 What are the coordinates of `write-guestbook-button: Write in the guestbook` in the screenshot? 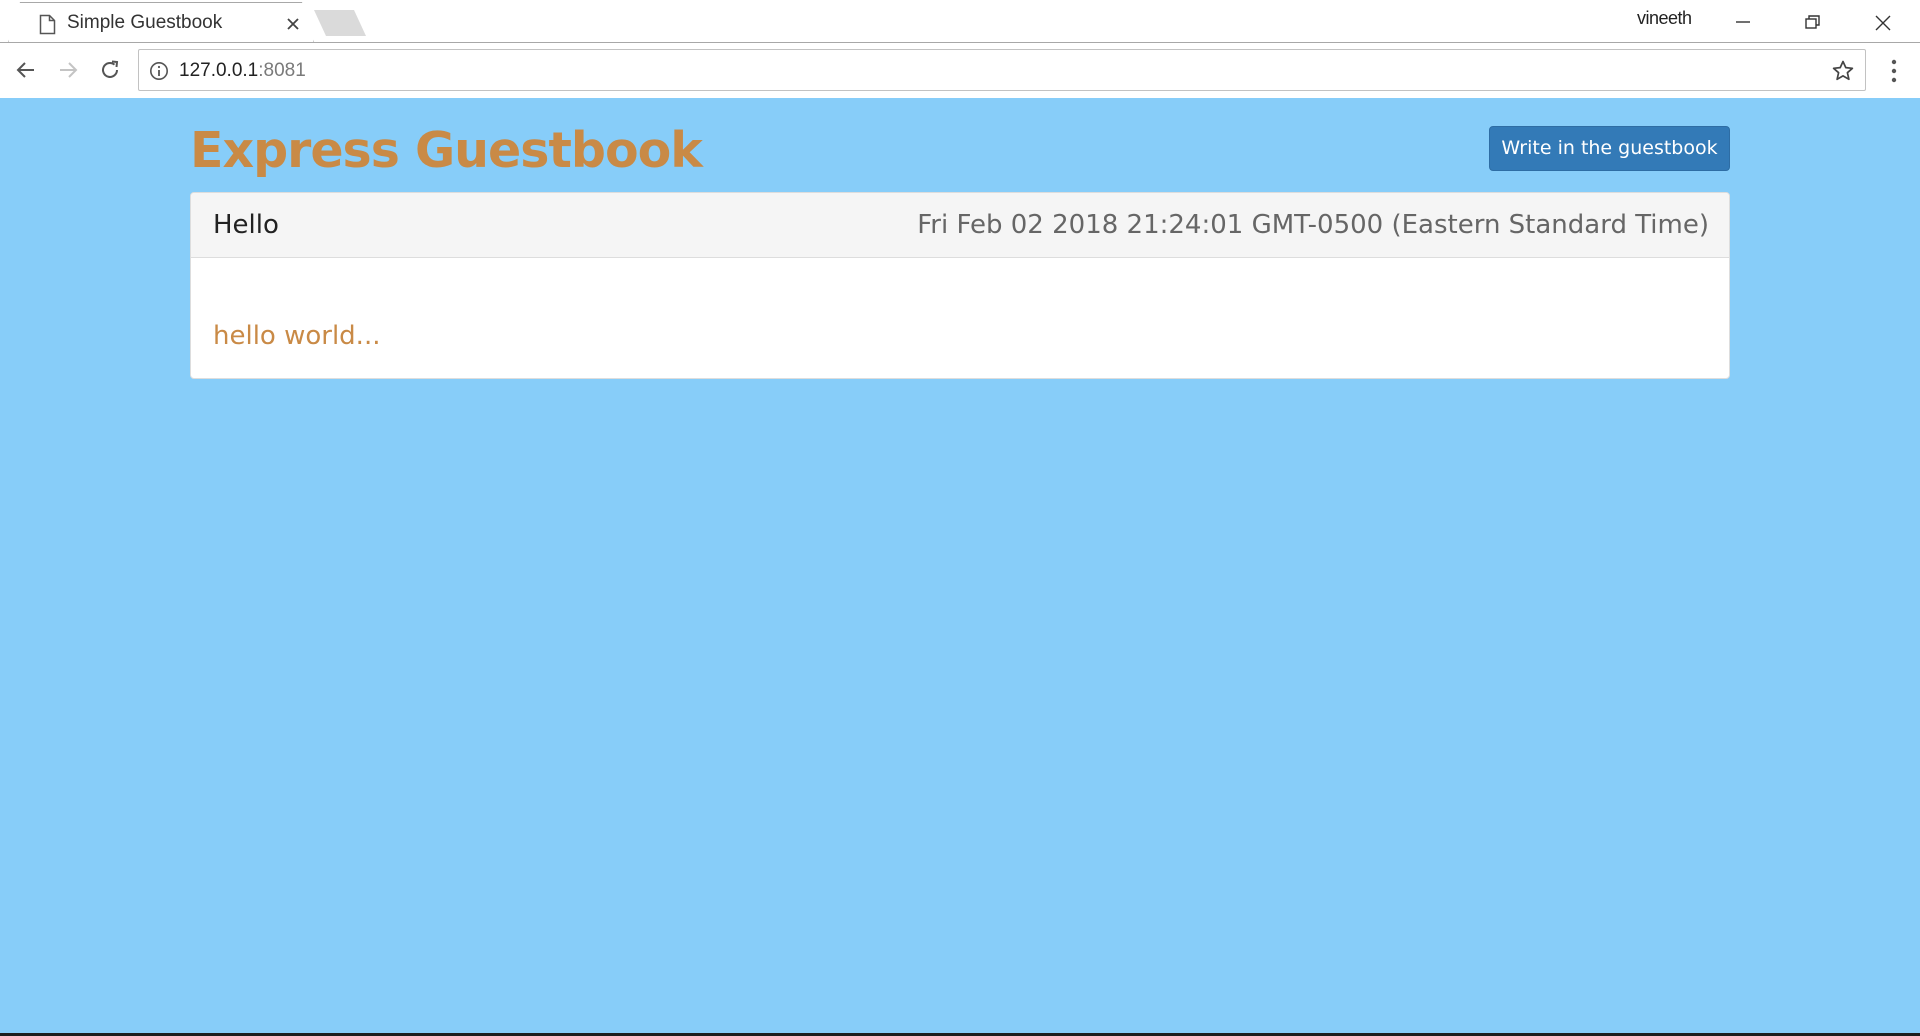 It's located at (1609, 148).